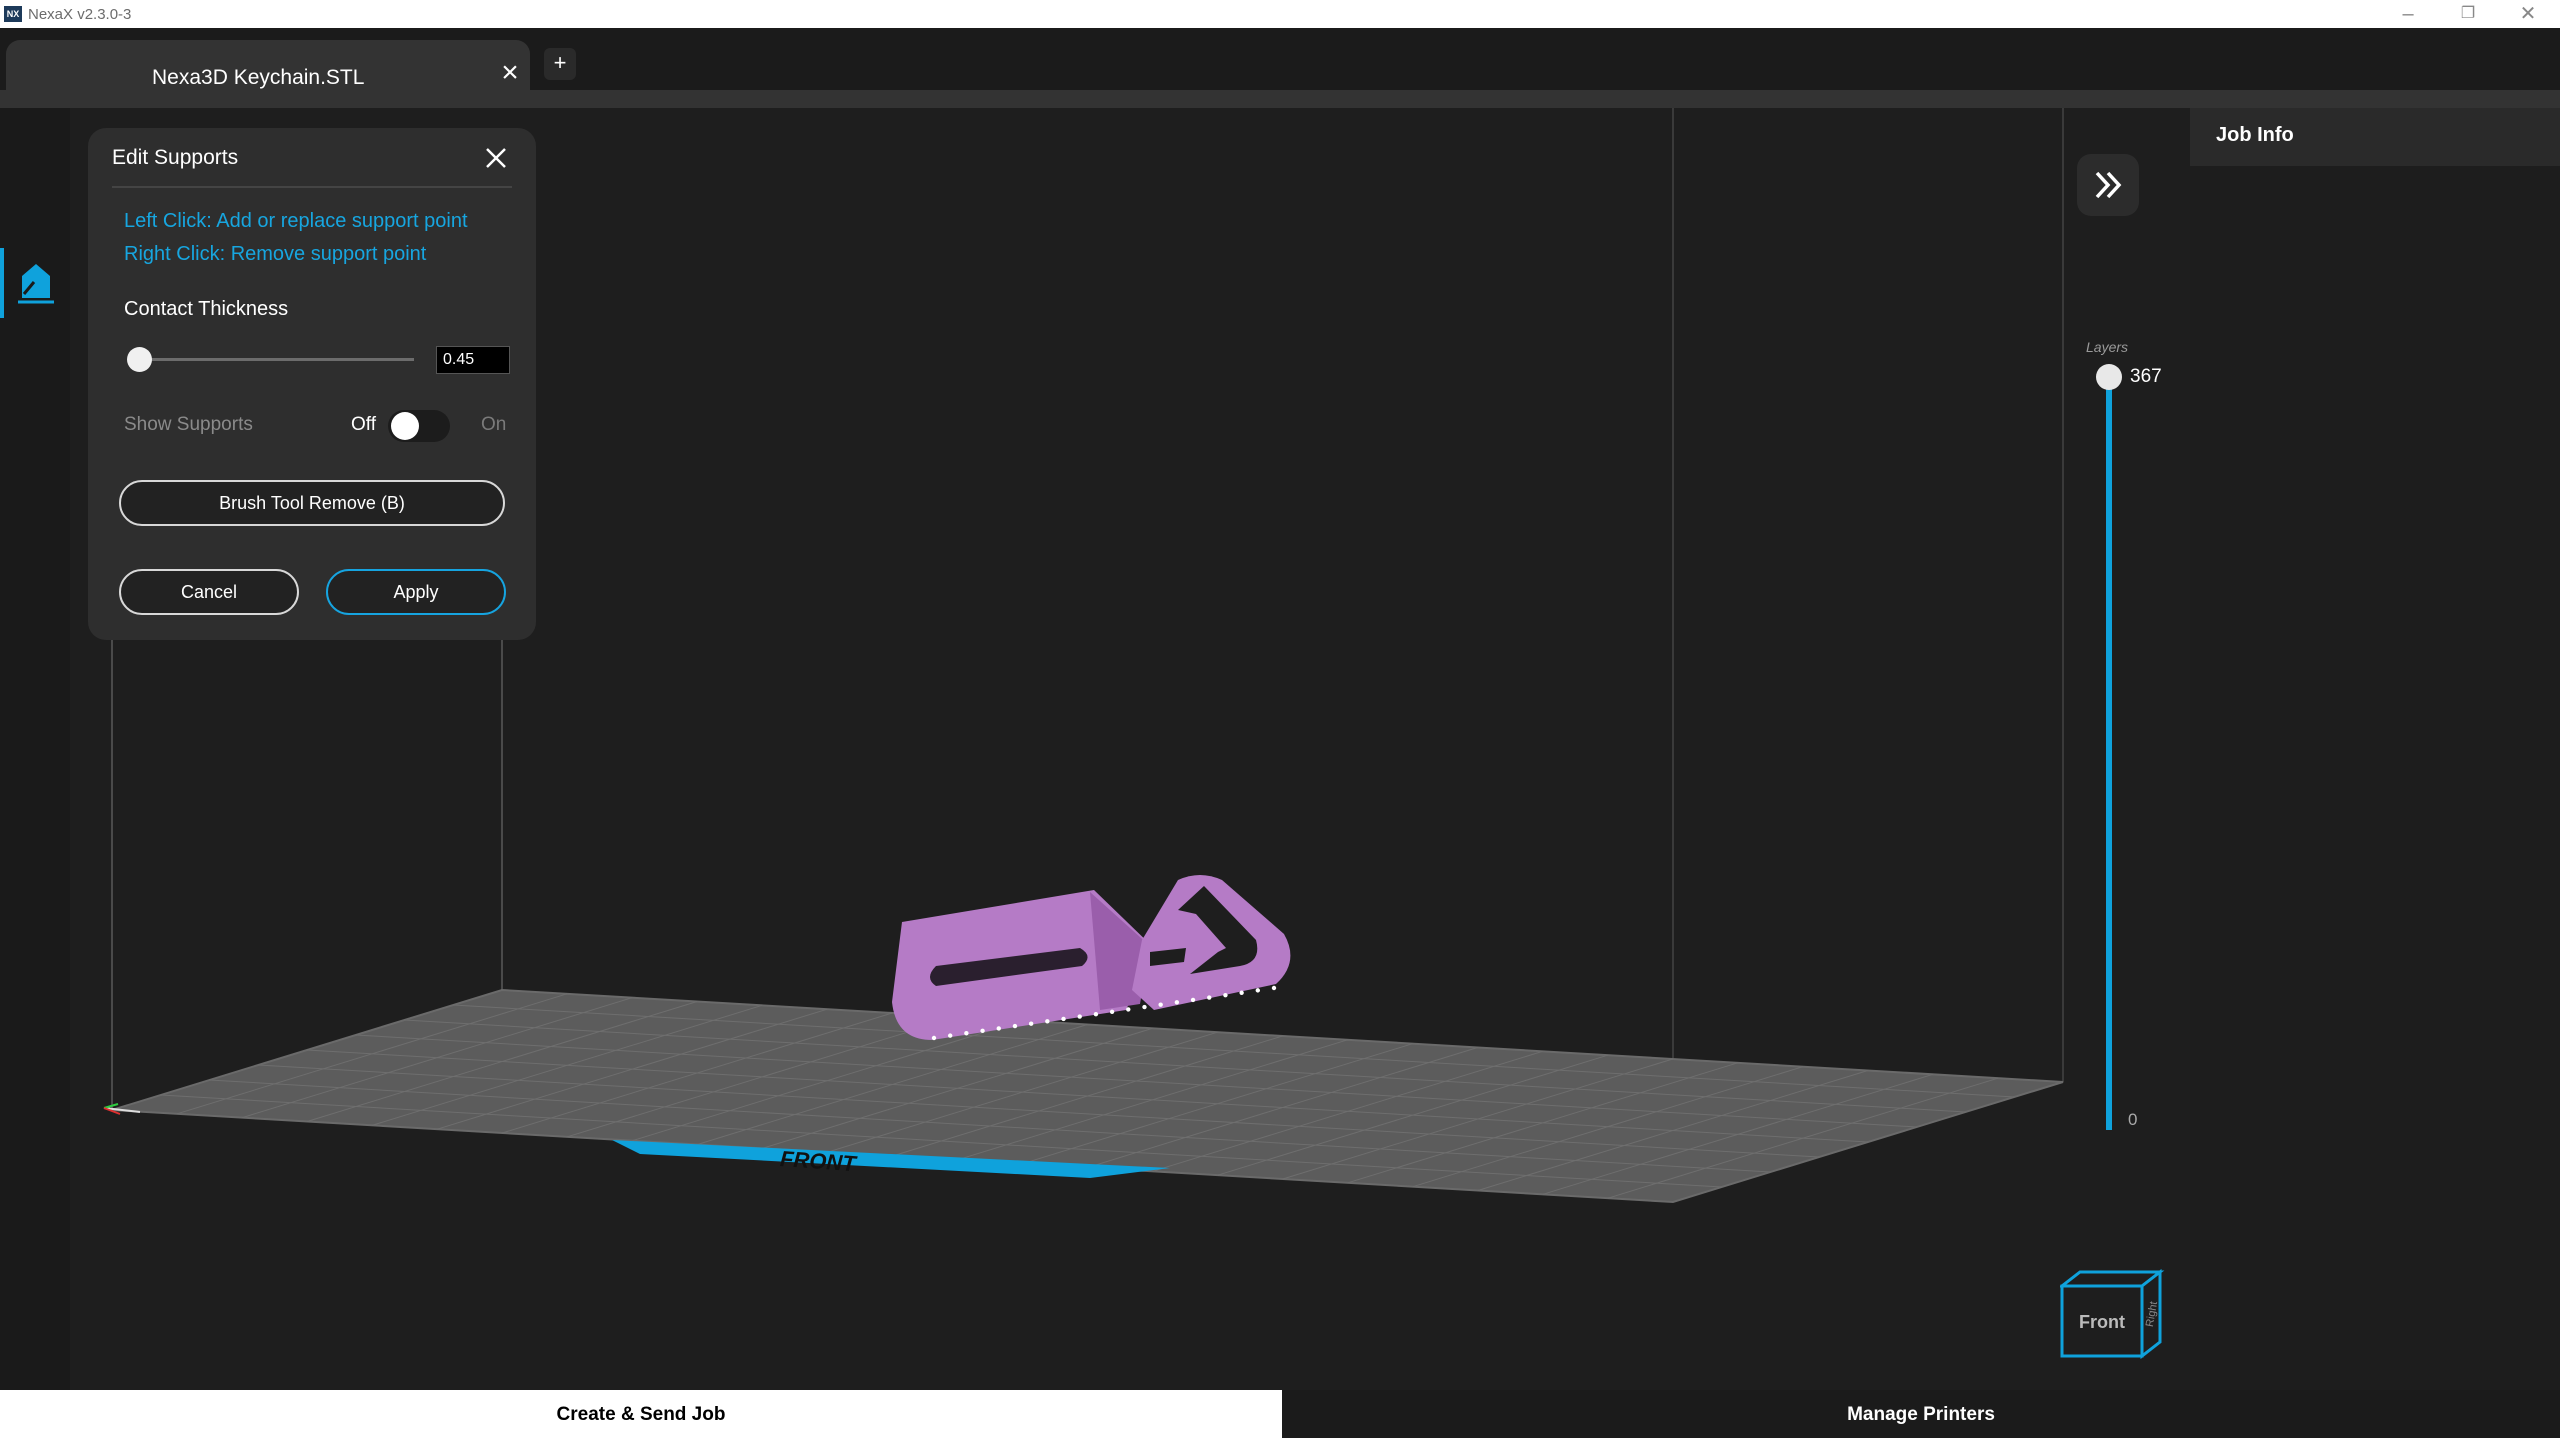 Image resolution: width=2560 pixels, height=1438 pixels. Describe the element at coordinates (560, 64) in the screenshot. I see `add-tab-button: +` at that location.